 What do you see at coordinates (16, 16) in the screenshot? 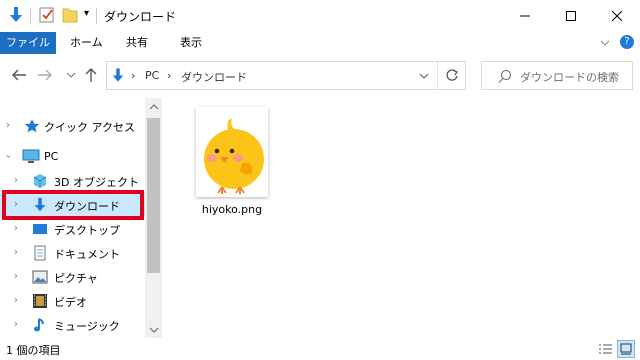
I see `download-folder-icon` at bounding box center [16, 16].